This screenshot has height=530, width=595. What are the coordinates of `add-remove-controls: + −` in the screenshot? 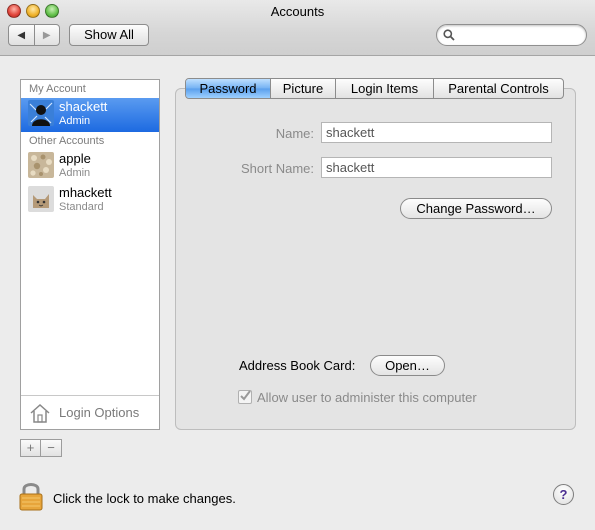 It's located at (41, 448).